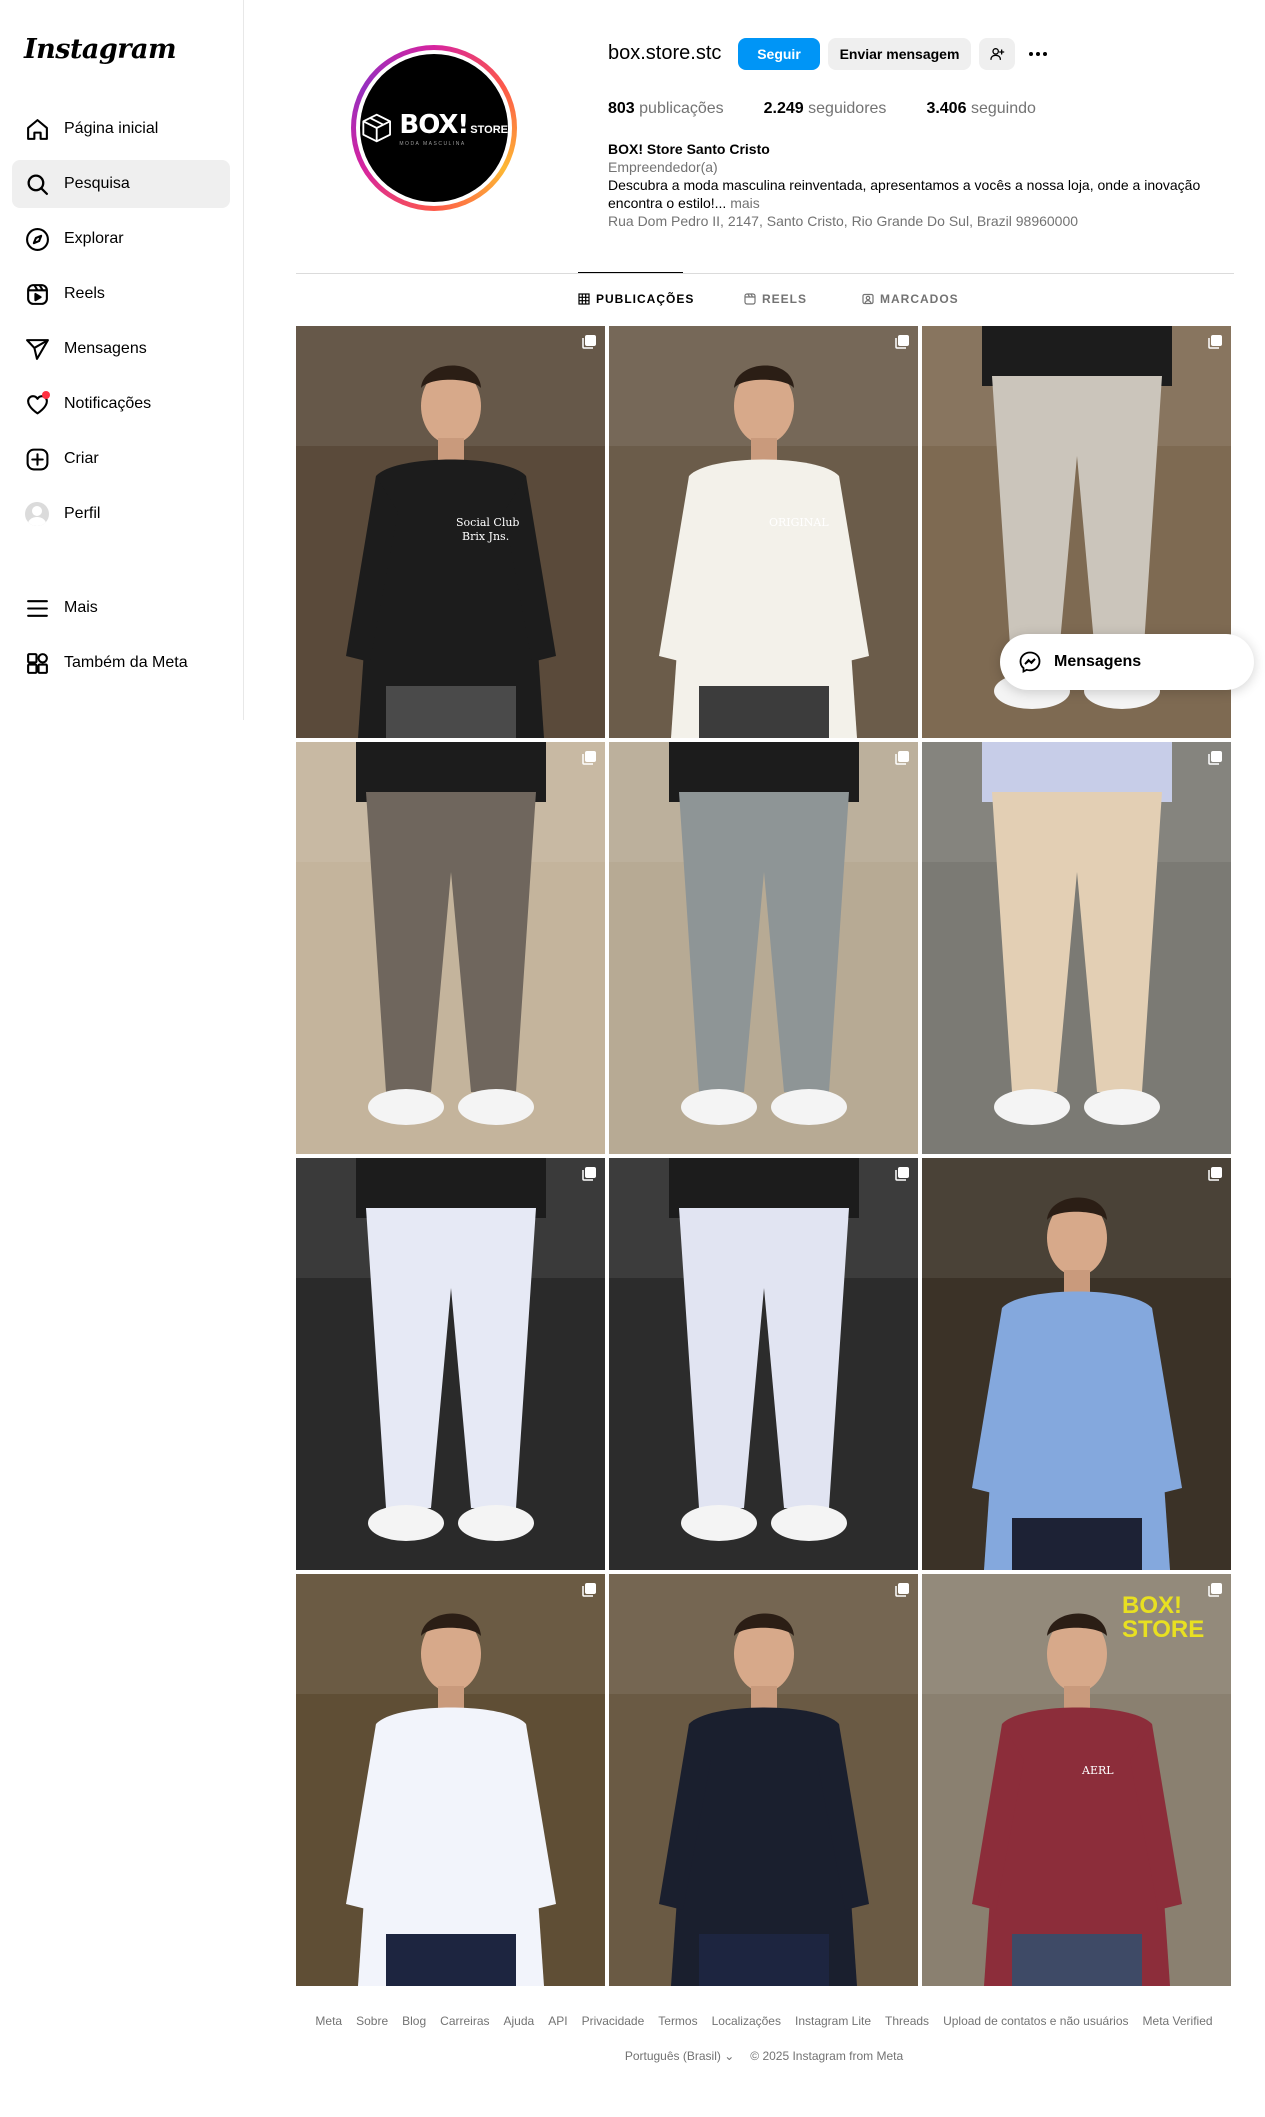 This screenshot has width=1265, height=2117. I want to click on follow-button: Seguir, so click(779, 54).